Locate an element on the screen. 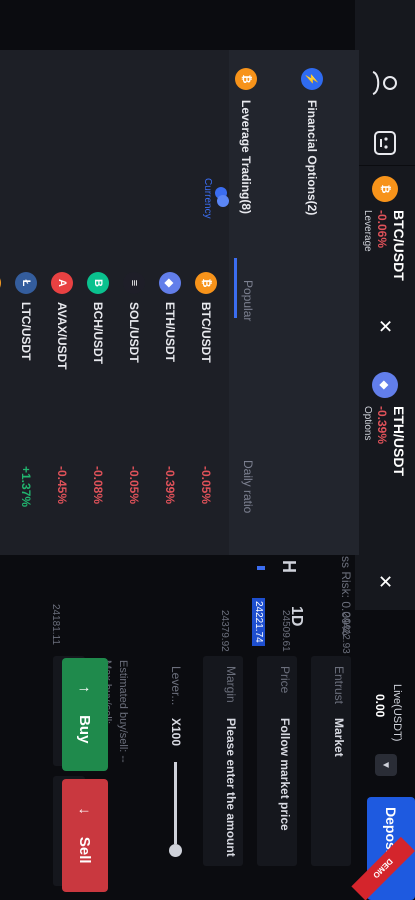  arrow-down-icon: ↓ is located at coordinates (85, 811).